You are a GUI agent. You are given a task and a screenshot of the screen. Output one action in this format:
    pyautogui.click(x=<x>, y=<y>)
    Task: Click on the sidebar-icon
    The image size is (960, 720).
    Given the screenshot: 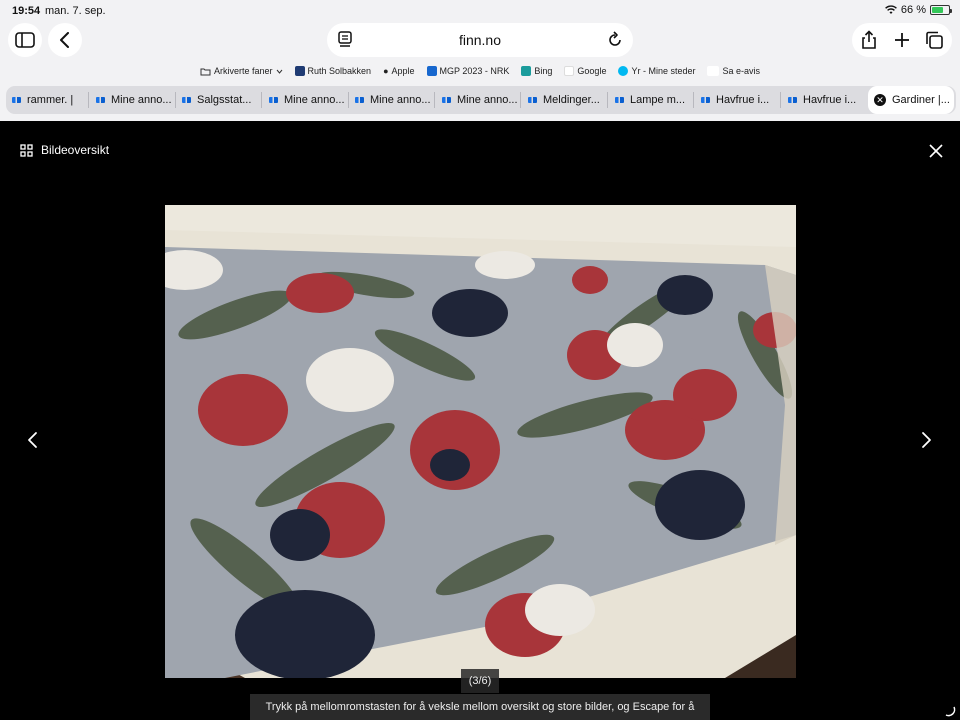 What is the action you would take?
    pyautogui.click(x=25, y=40)
    